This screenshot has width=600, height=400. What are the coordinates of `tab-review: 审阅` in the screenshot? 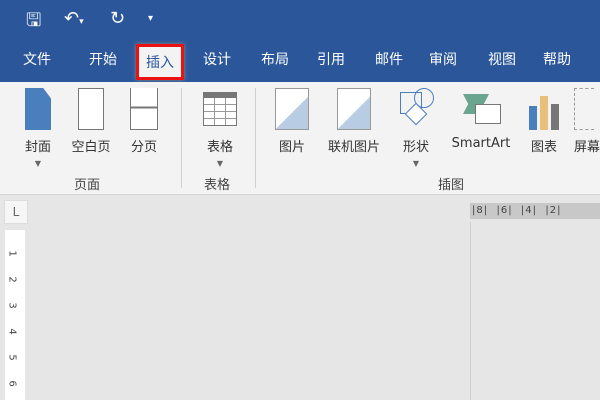 It's located at (443, 61).